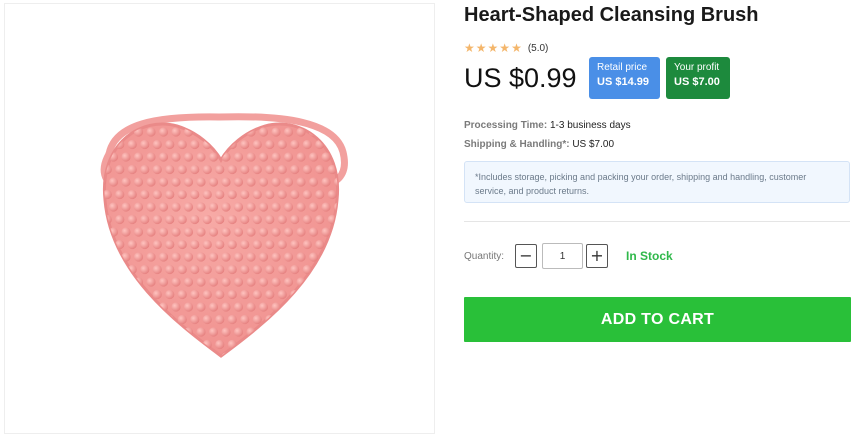 This screenshot has width=860, height=437. I want to click on quantity-decrease-button: −, so click(526, 256).